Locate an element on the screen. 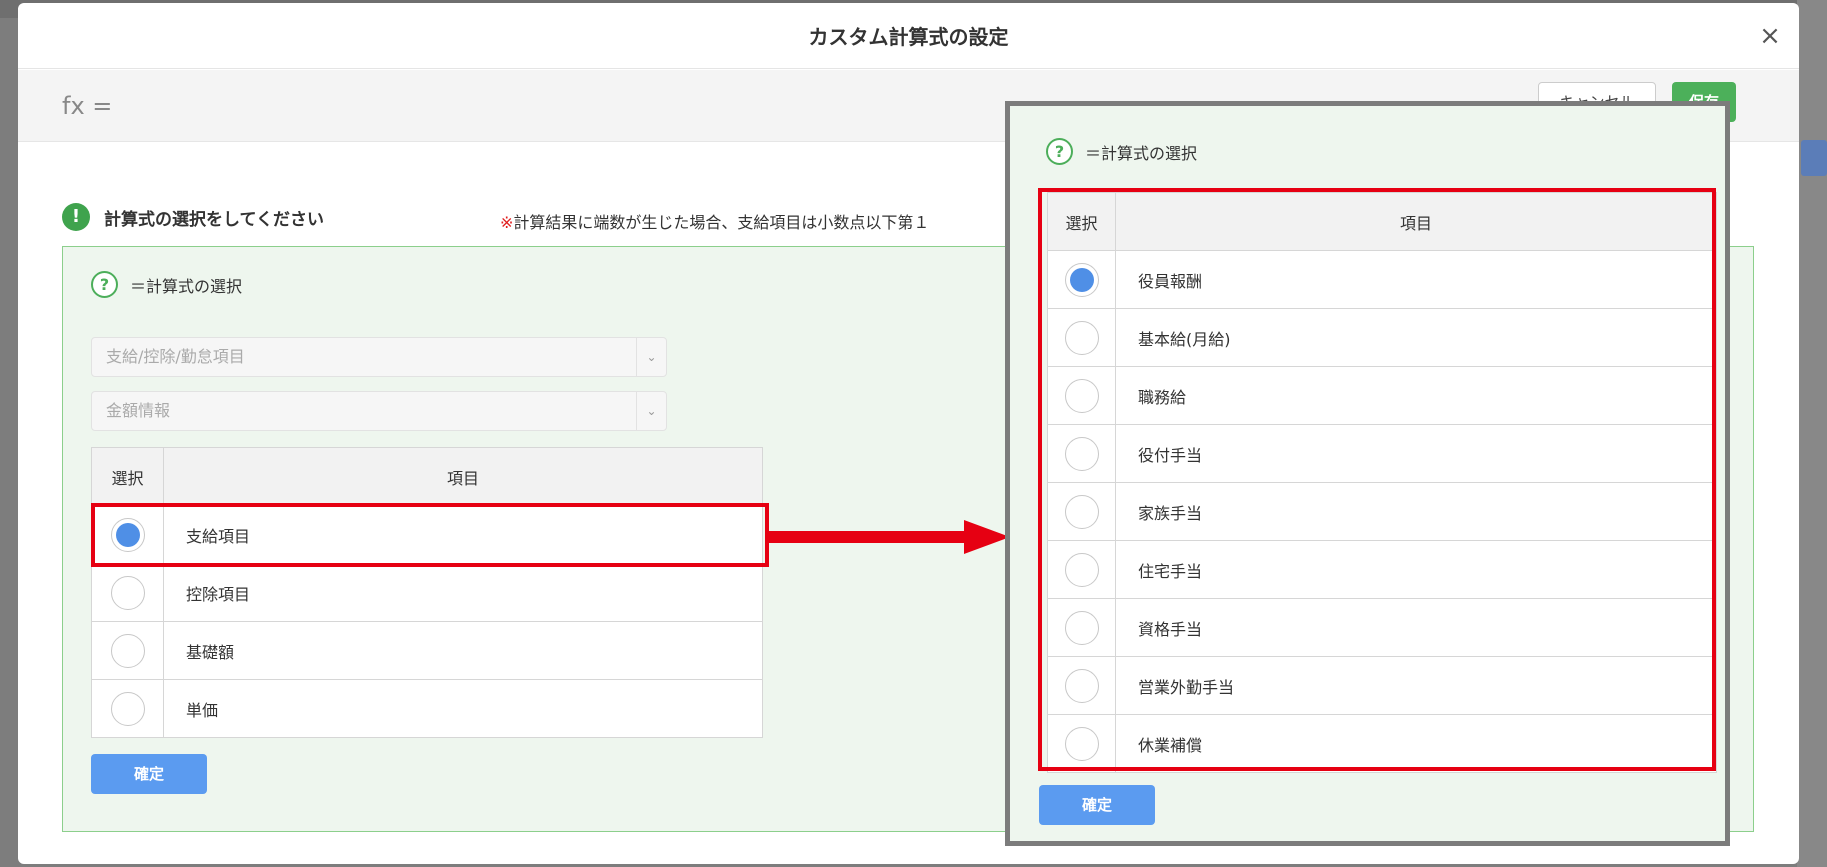 The height and width of the screenshot is (867, 1827). row-label: 控除項目 is located at coordinates (463, 592).